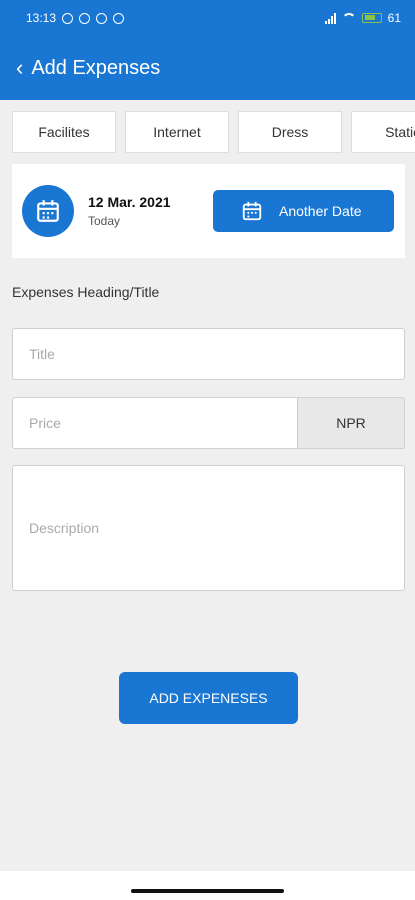 This screenshot has height=900, width=415. I want to click on selected-date: 12 Mar. 2021, so click(129, 202).